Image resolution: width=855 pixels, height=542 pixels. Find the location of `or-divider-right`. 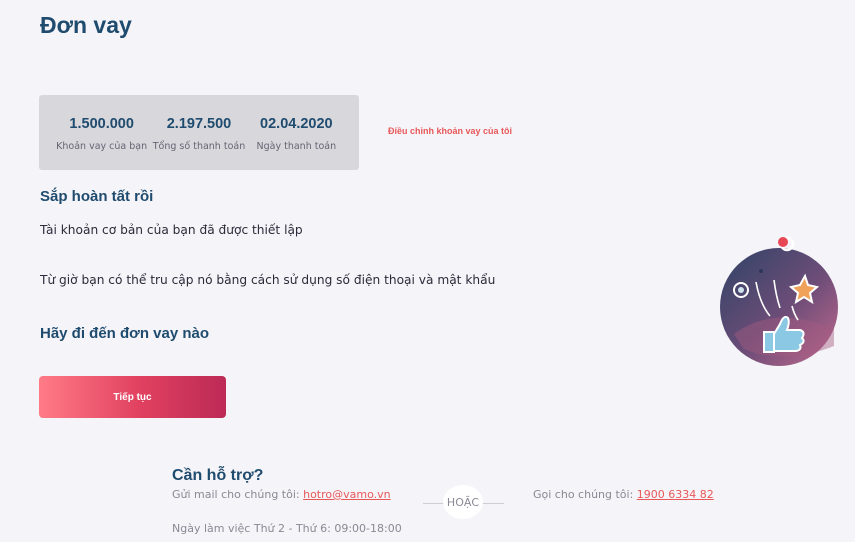

or-divider-right is located at coordinates (492, 503).